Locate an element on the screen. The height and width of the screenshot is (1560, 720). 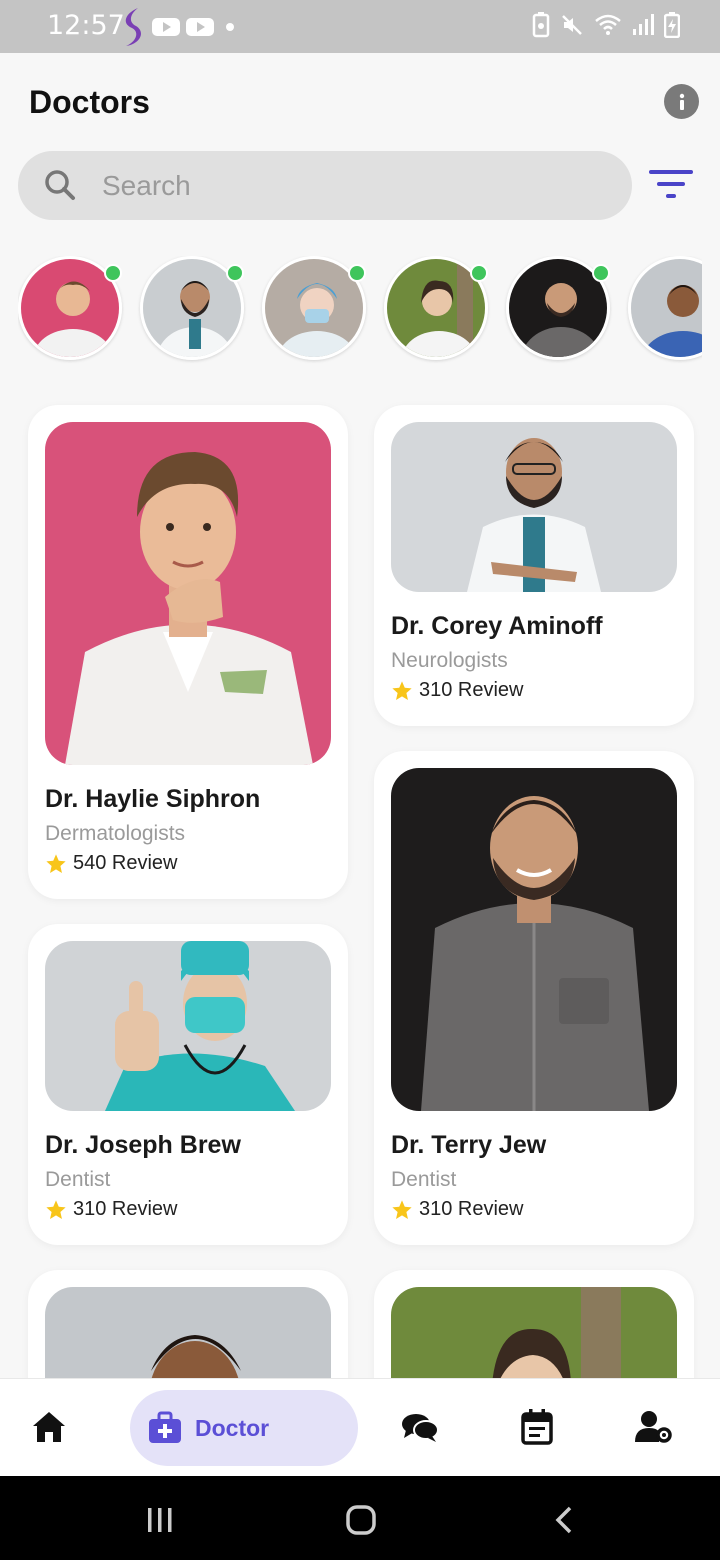
nav-doctor: Doctor is located at coordinates (244, 1428).